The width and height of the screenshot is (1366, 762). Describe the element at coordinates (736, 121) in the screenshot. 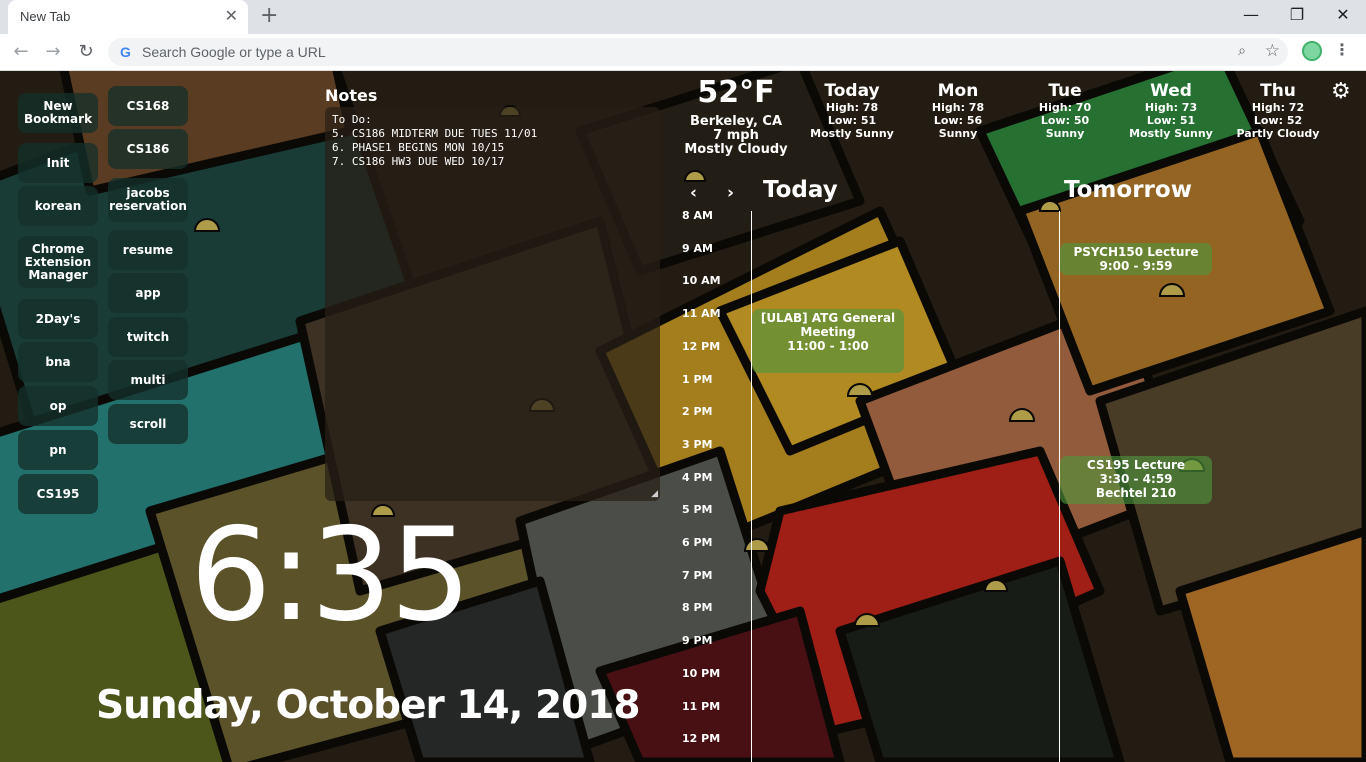

I see `weather-location: Berkeley, CA` at that location.